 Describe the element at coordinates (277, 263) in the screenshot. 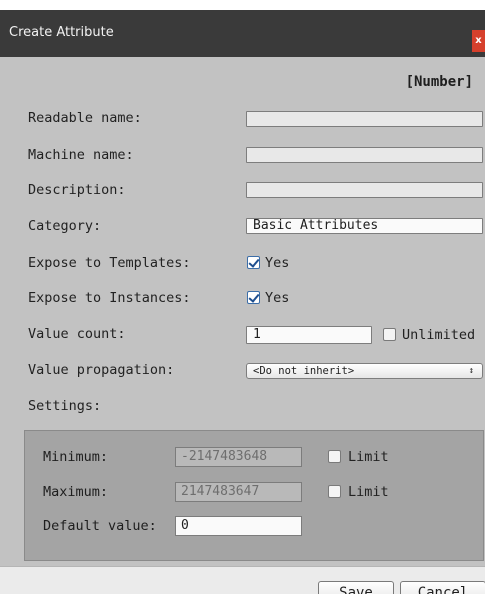

I see `expose-templates-yes-label: Yes` at that location.